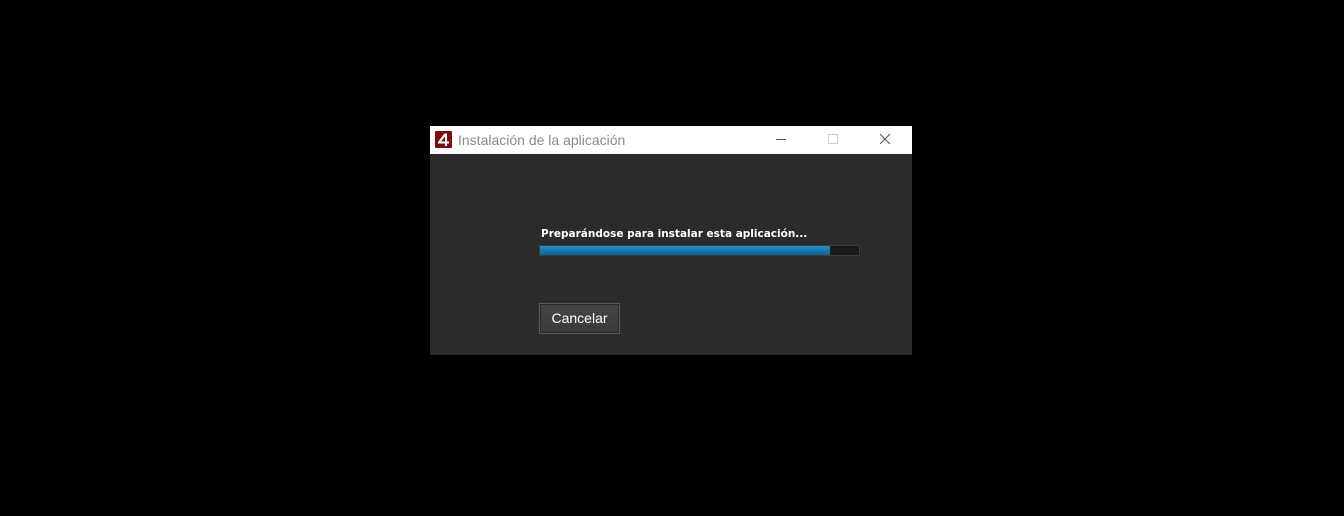  Describe the element at coordinates (671, 140) in the screenshot. I see `title-bar: Instalación de la aplicación` at that location.